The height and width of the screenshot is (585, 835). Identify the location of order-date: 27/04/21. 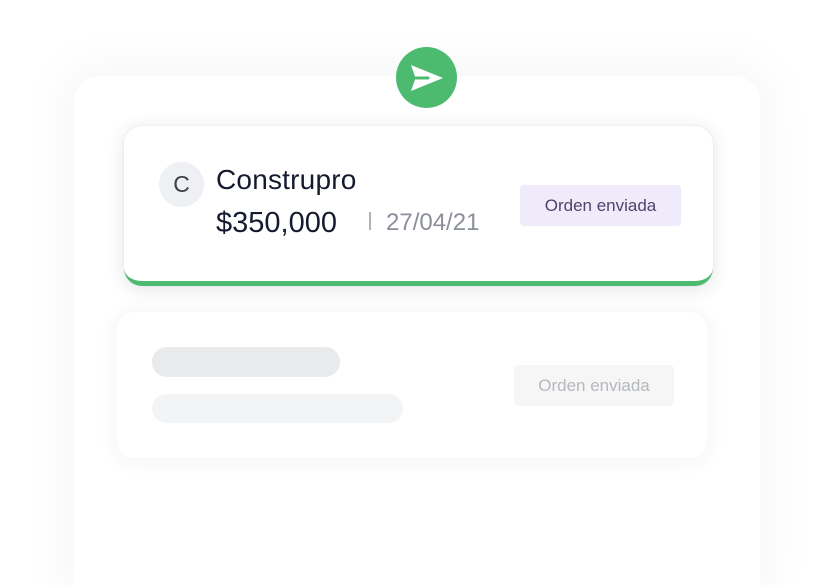
(433, 222).